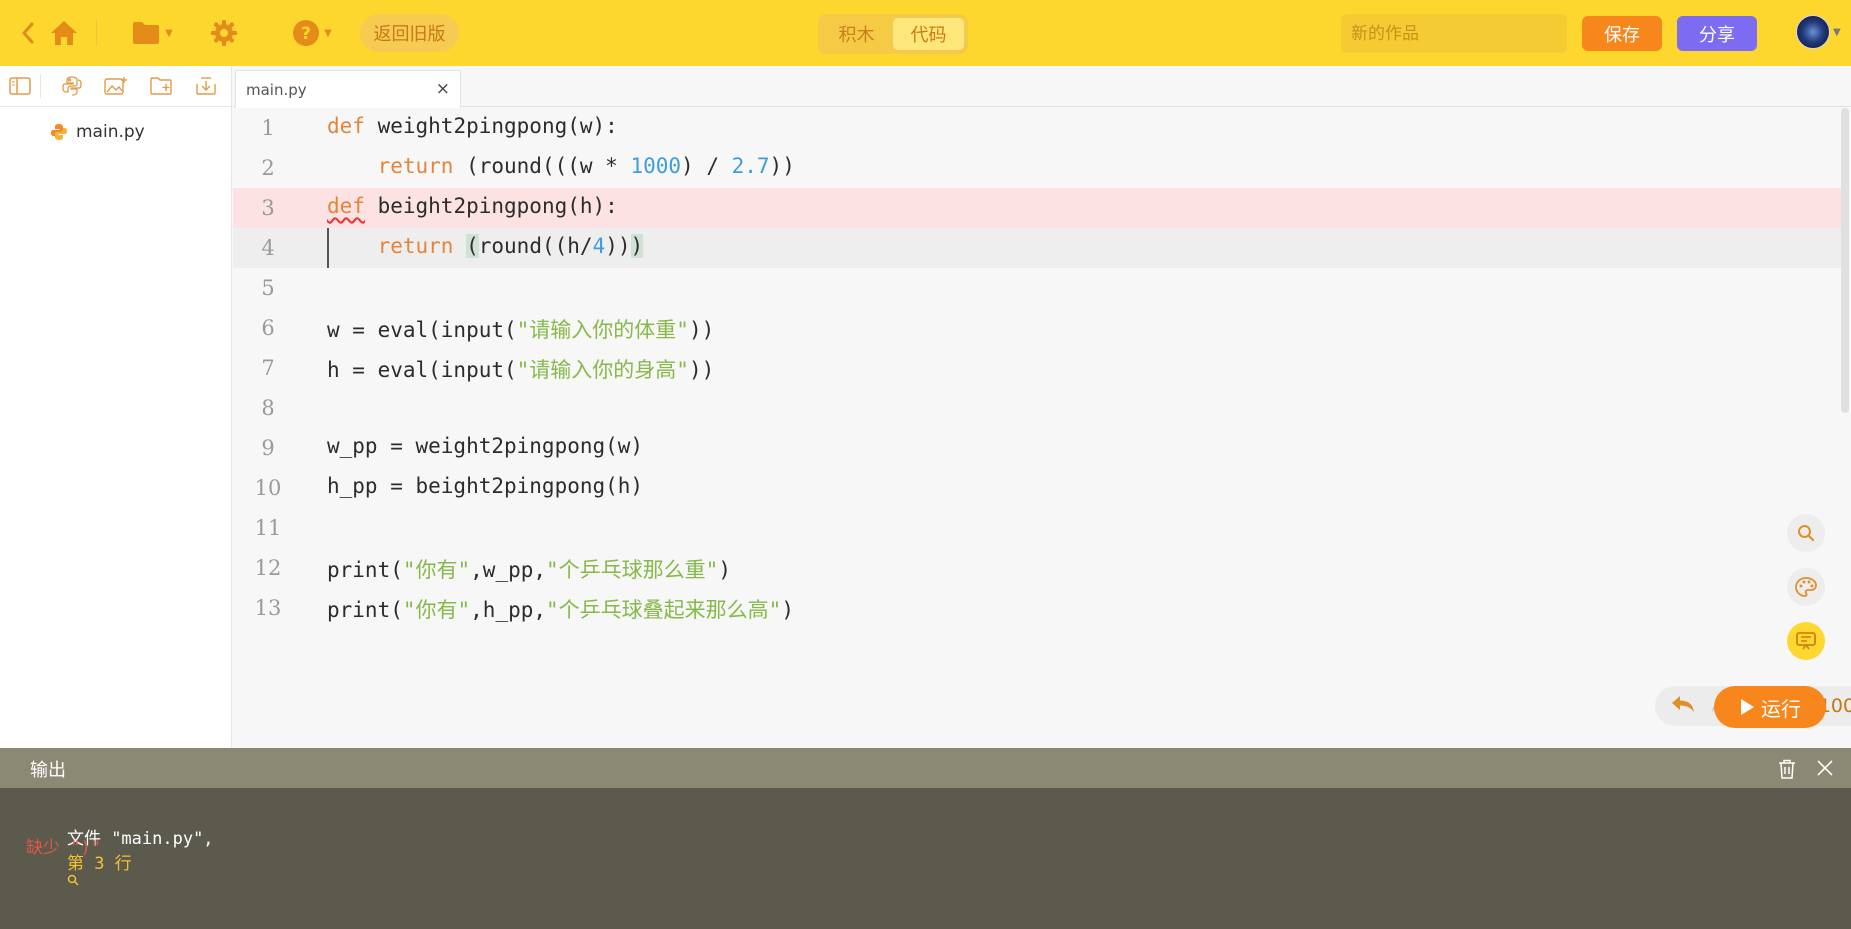 Image resolution: width=1851 pixels, height=929 pixels. Describe the element at coordinates (268, 288) in the screenshot. I see `line-number: 5` at that location.